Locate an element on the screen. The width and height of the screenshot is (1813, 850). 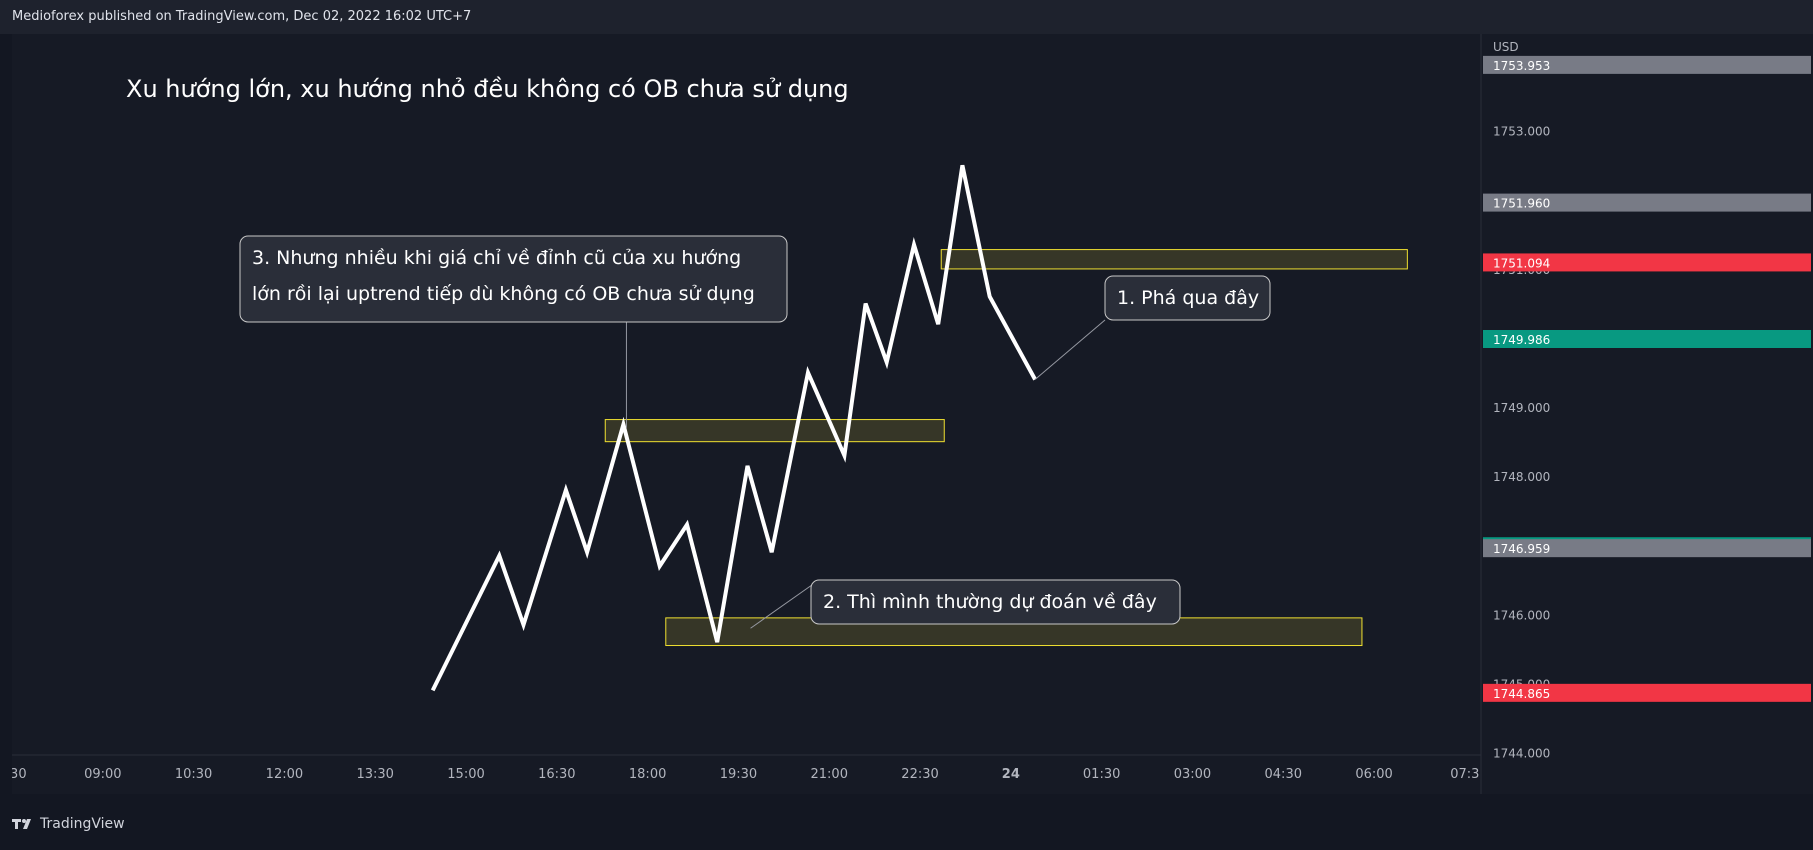
y-tick-label: 1746.000 is located at coordinates (1521, 615).